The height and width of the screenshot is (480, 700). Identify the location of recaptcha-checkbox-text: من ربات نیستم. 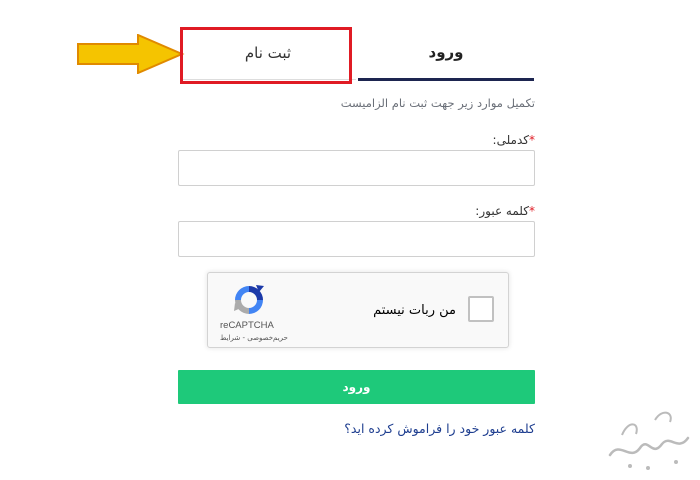
(414, 310).